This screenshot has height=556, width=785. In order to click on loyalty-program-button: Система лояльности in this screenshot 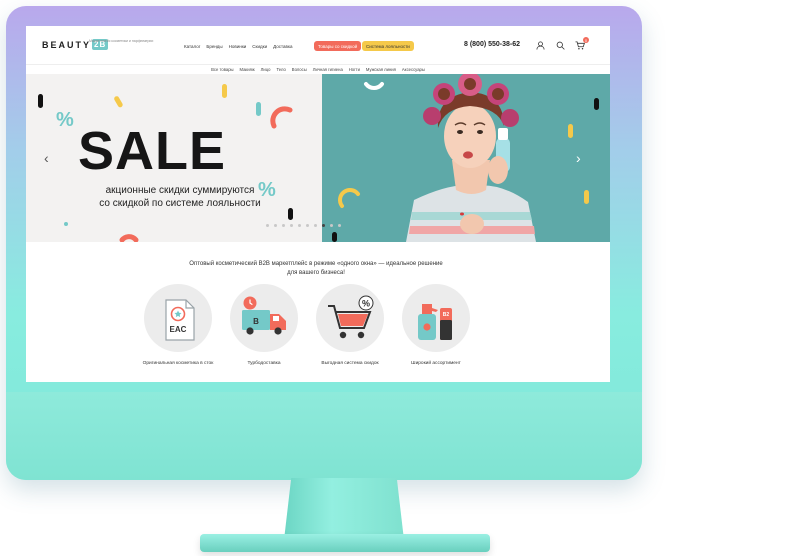, I will do `click(388, 46)`.